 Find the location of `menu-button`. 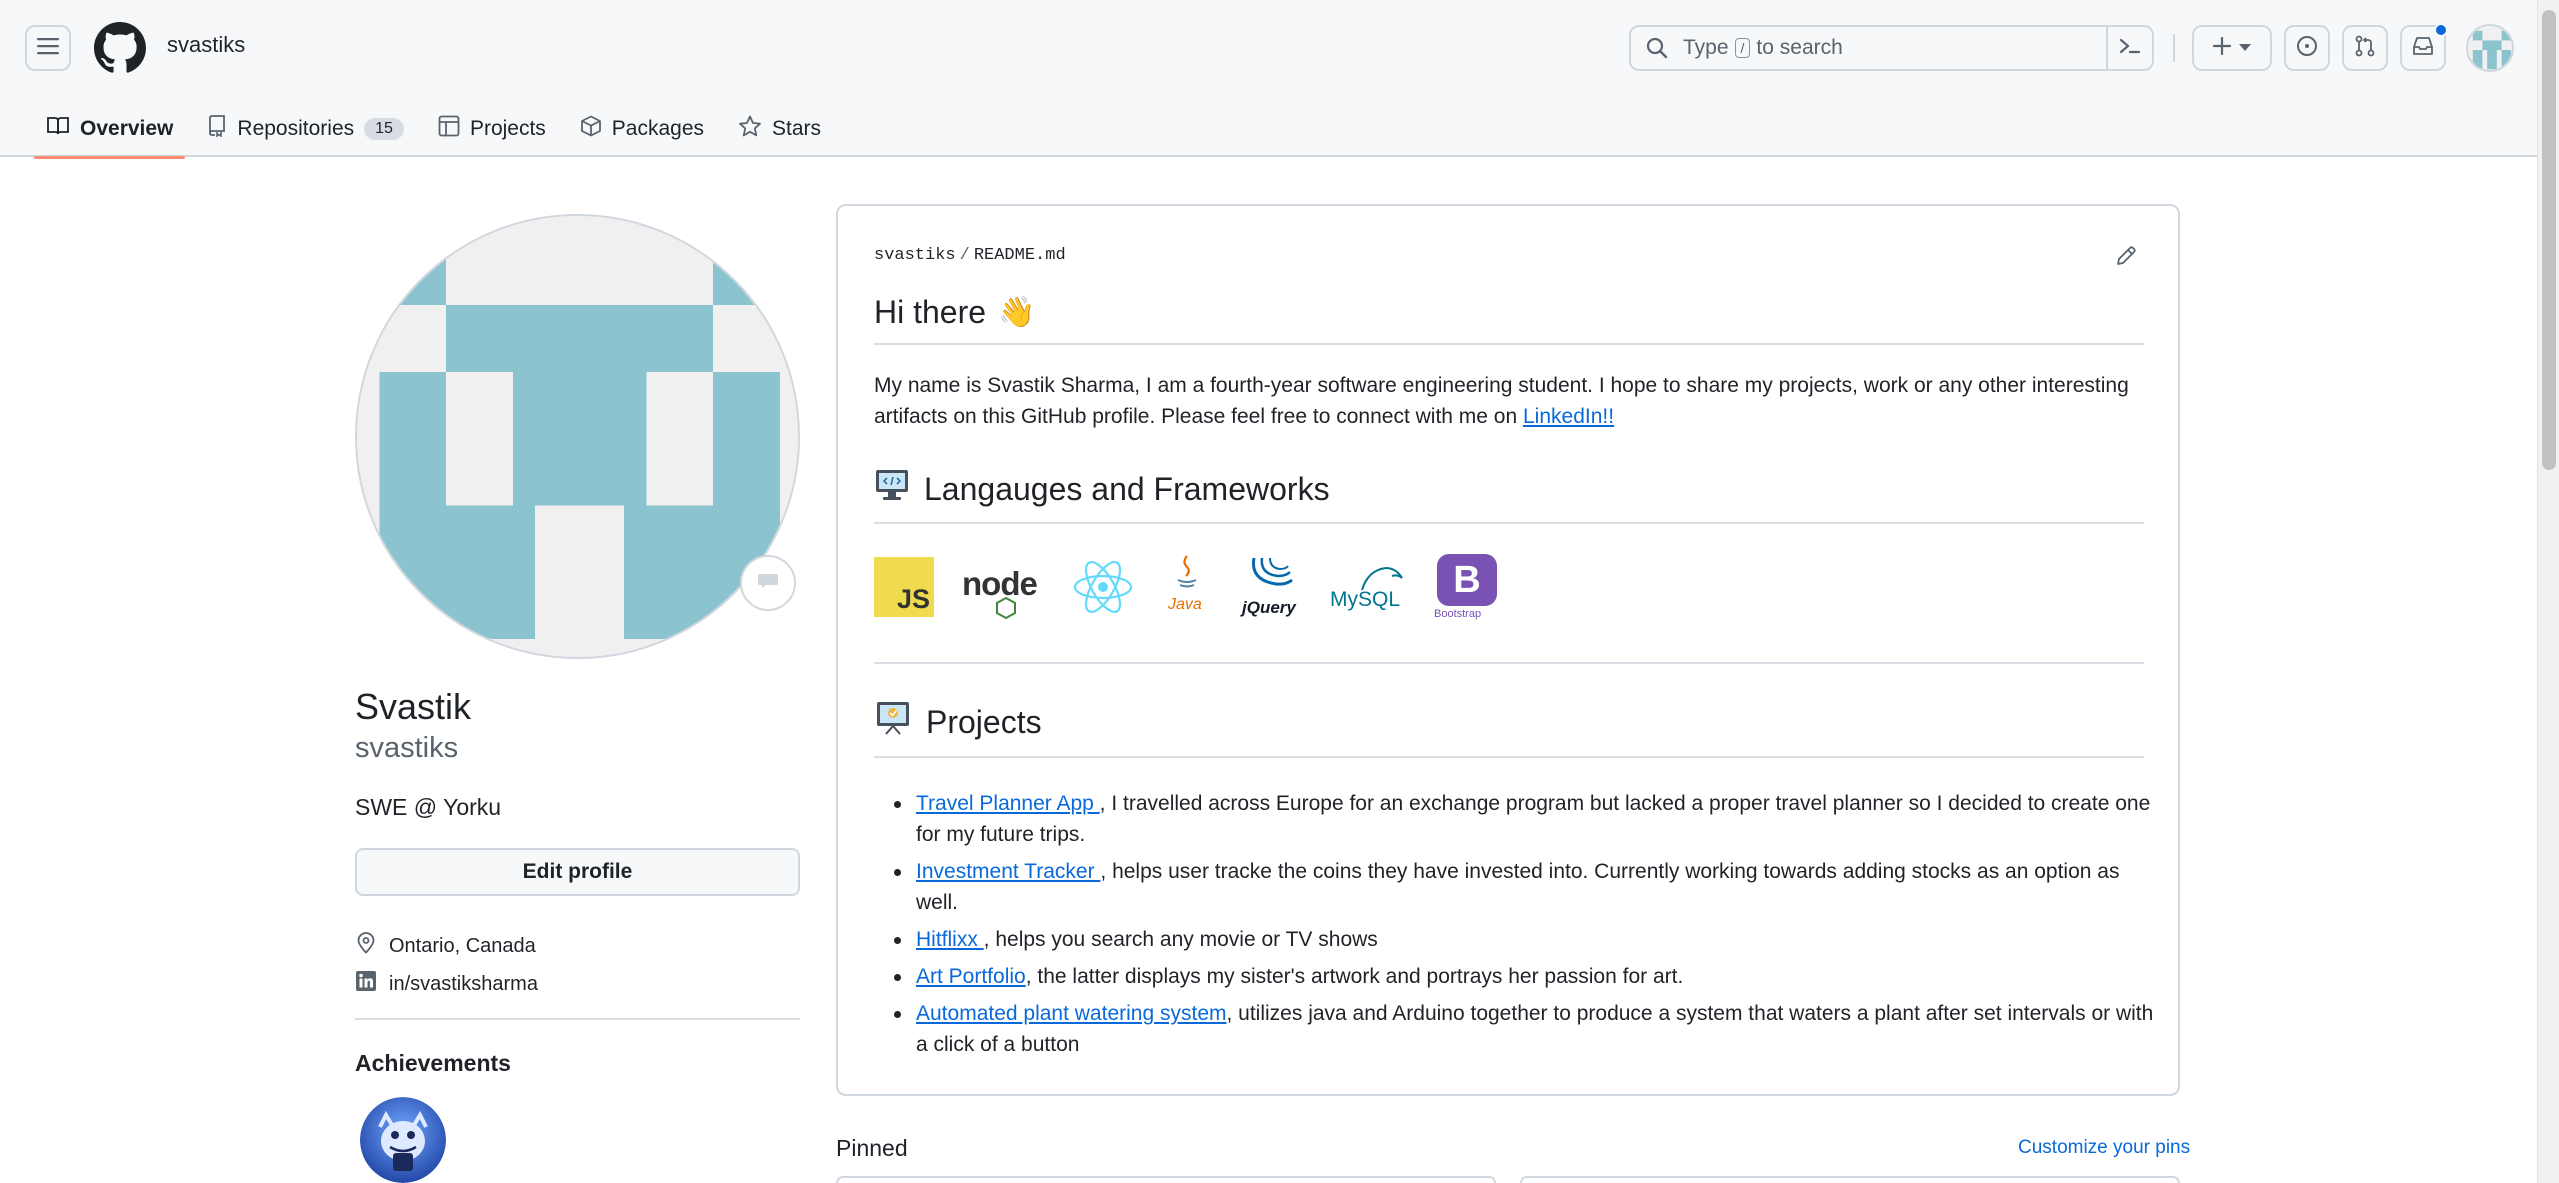

menu-button is located at coordinates (48, 48).